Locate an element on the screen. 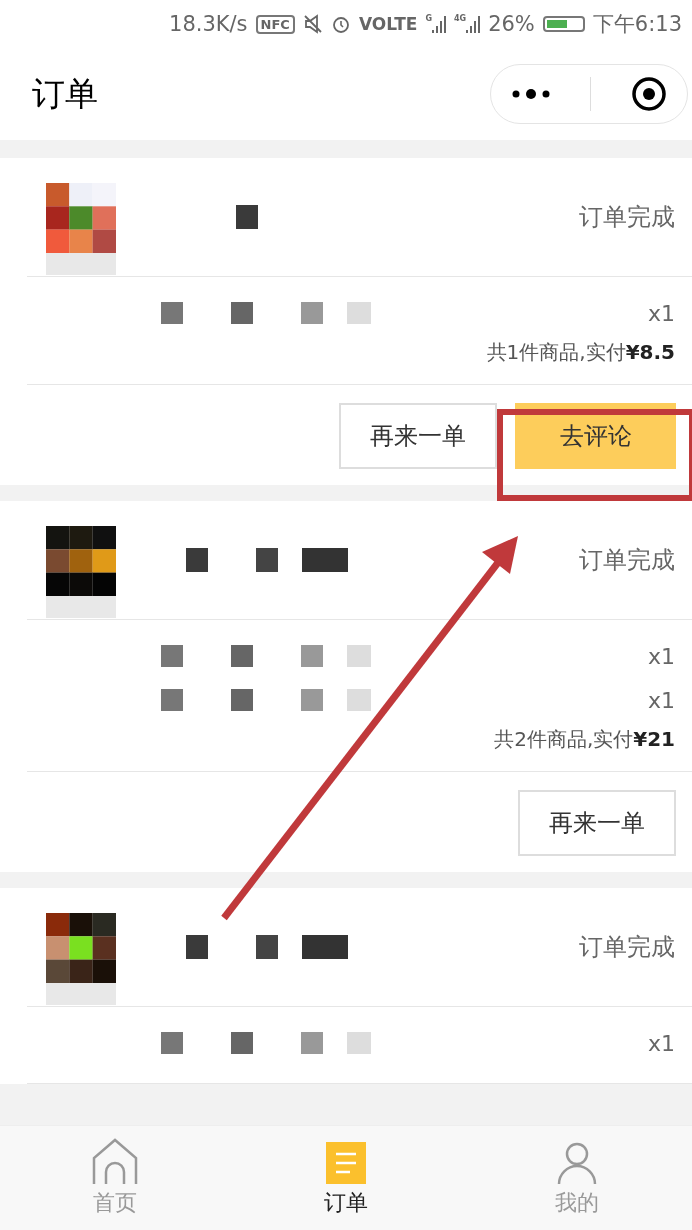 The image size is (692, 1230). signal-label: G is located at coordinates (428, 18).